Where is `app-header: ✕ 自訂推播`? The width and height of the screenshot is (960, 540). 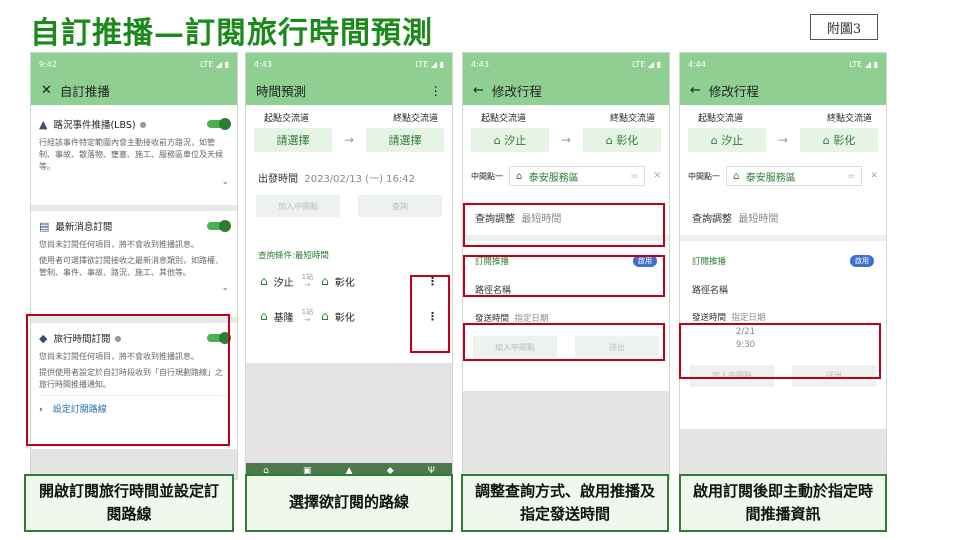
app-header: ✕ 自訂推播 is located at coordinates (134, 90).